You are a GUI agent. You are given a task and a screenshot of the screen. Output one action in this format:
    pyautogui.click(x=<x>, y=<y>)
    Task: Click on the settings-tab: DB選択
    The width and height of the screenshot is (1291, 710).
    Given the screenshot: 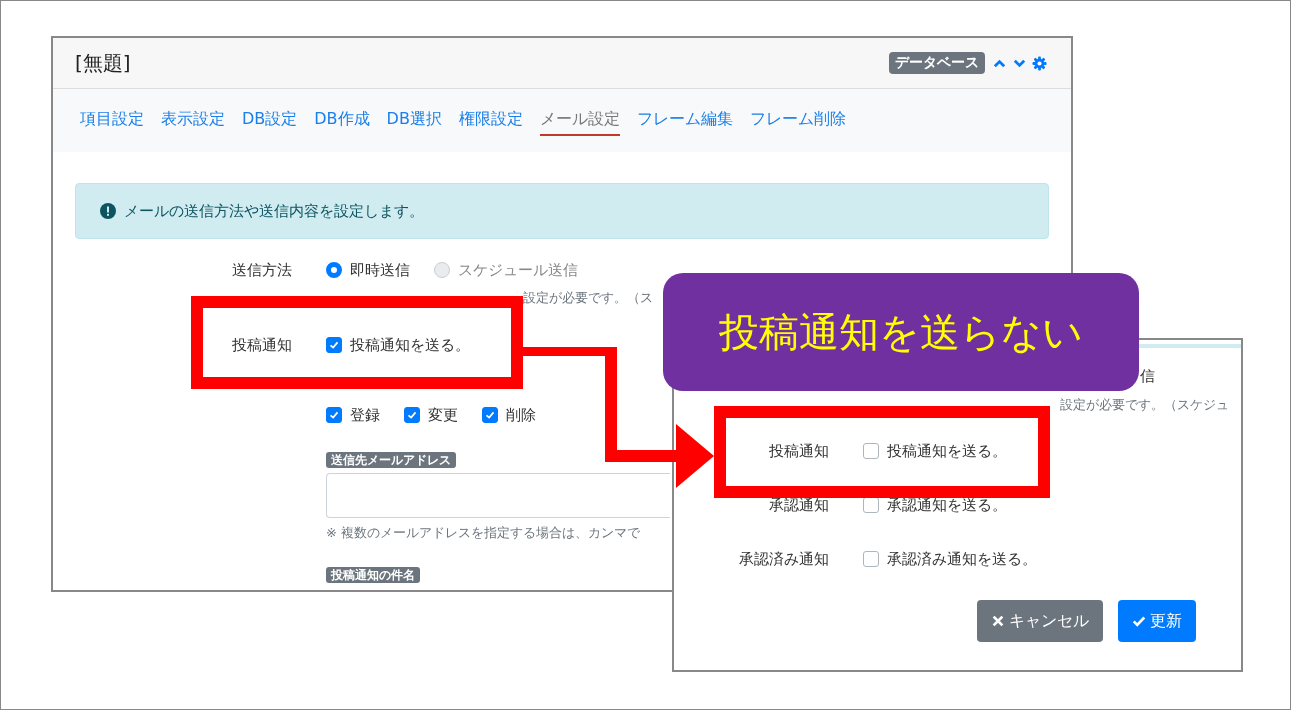 What is the action you would take?
    pyautogui.click(x=414, y=120)
    